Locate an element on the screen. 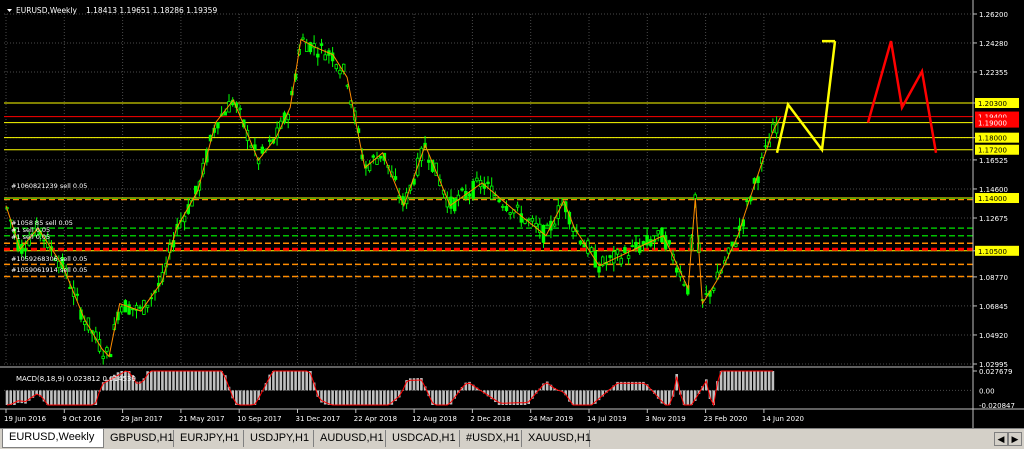 The width and height of the screenshot is (1024, 449). time-label: 23 Feb 2020 is located at coordinates (726, 419).